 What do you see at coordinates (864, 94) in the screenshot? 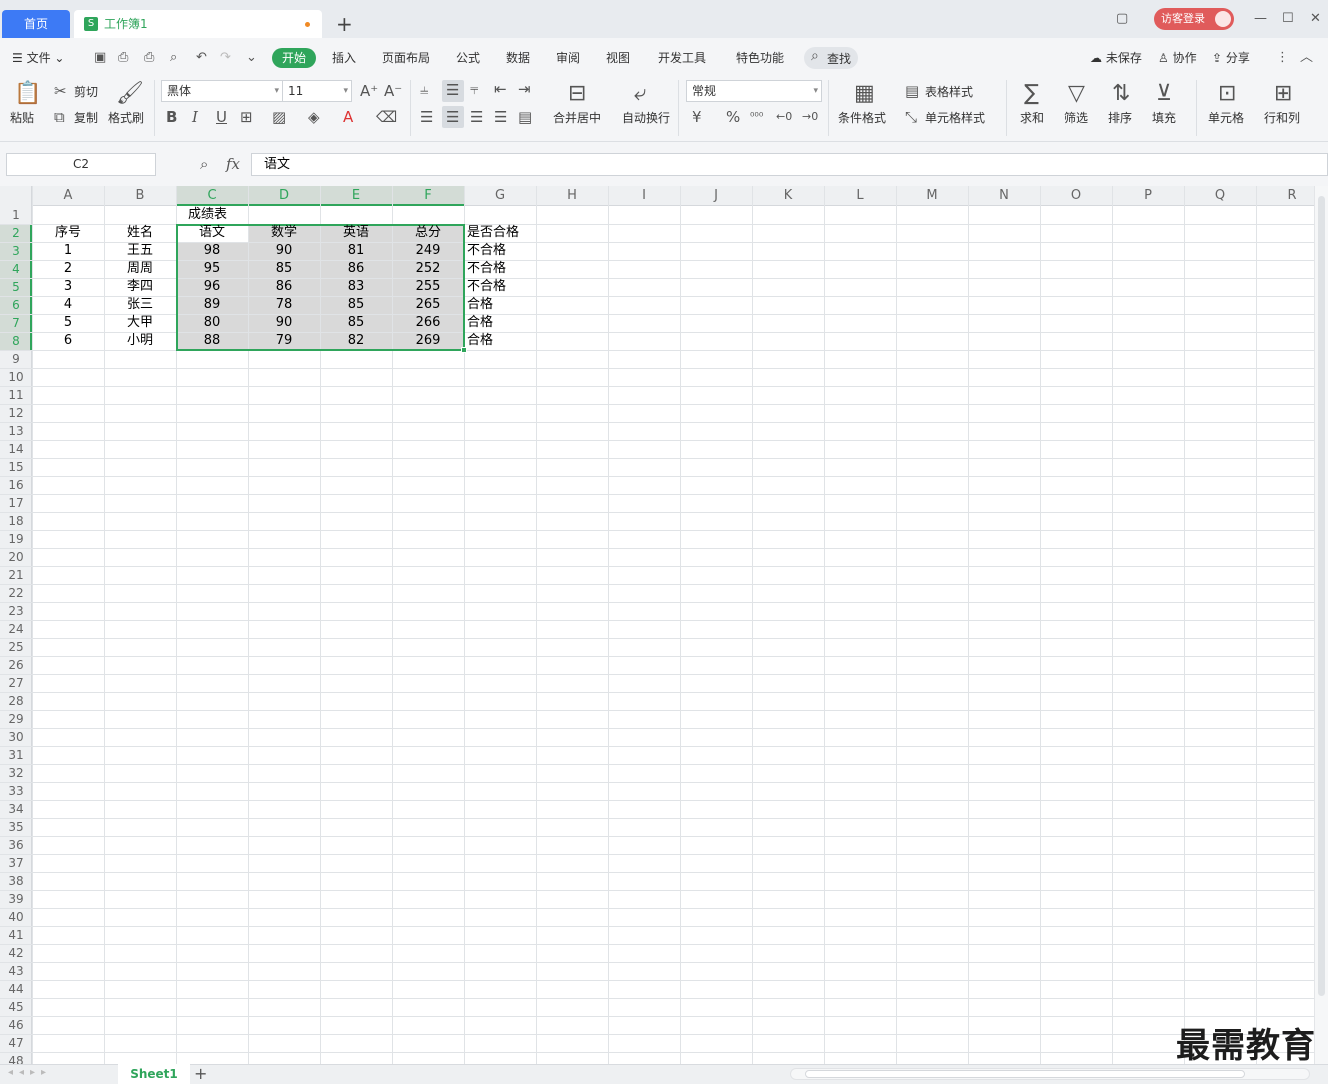
I see `conditional-format-icon: ▦` at bounding box center [864, 94].